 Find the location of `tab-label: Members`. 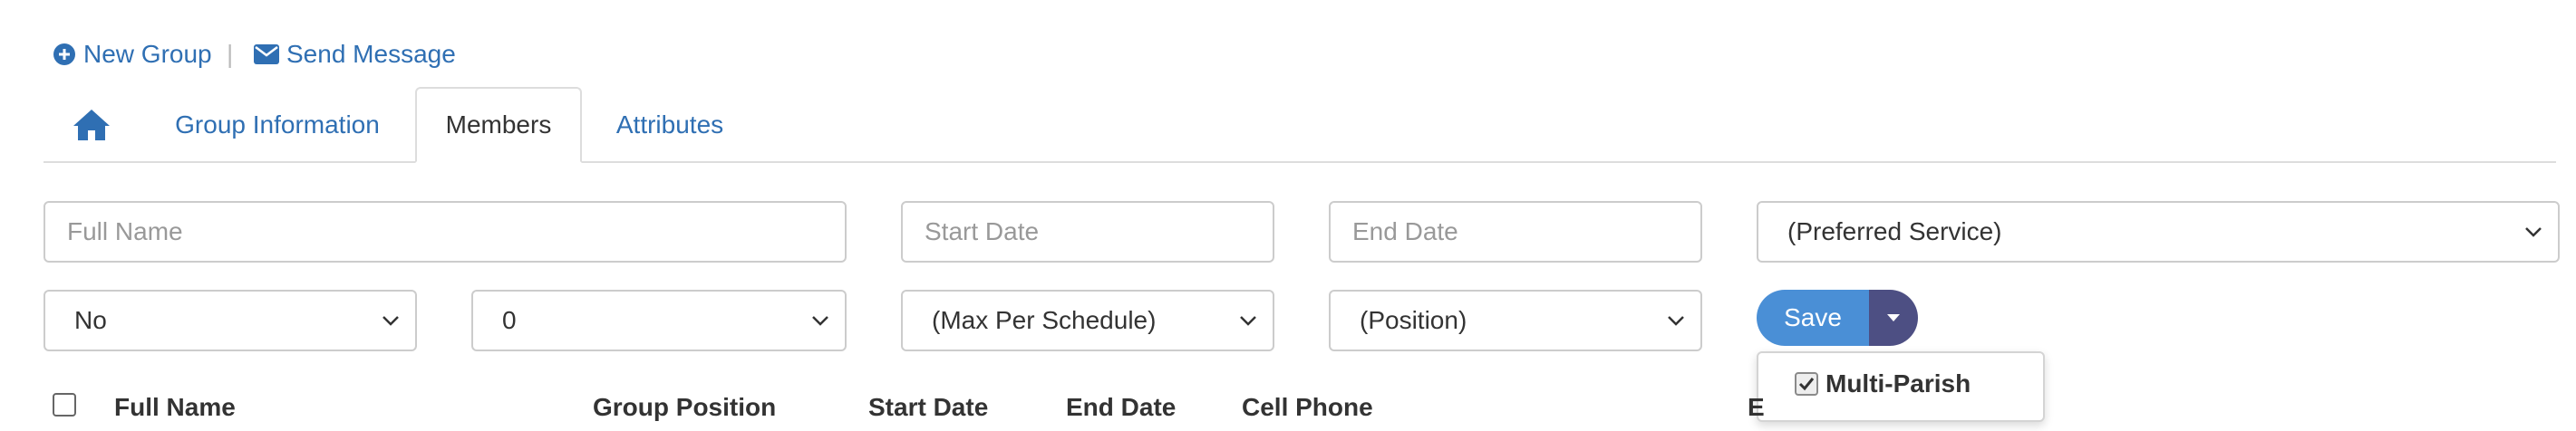

tab-label: Members is located at coordinates (498, 124).